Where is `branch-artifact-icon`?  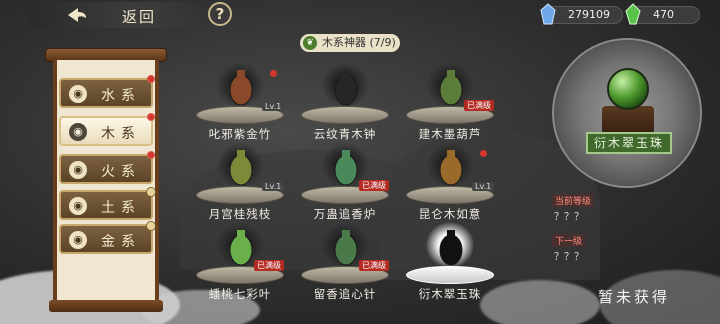 branch-artifact-icon is located at coordinates (241, 168).